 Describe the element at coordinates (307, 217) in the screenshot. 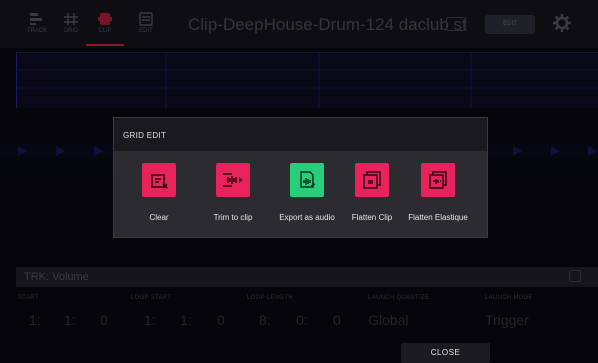

I see `export-as-audio-label: Export as audio` at that location.